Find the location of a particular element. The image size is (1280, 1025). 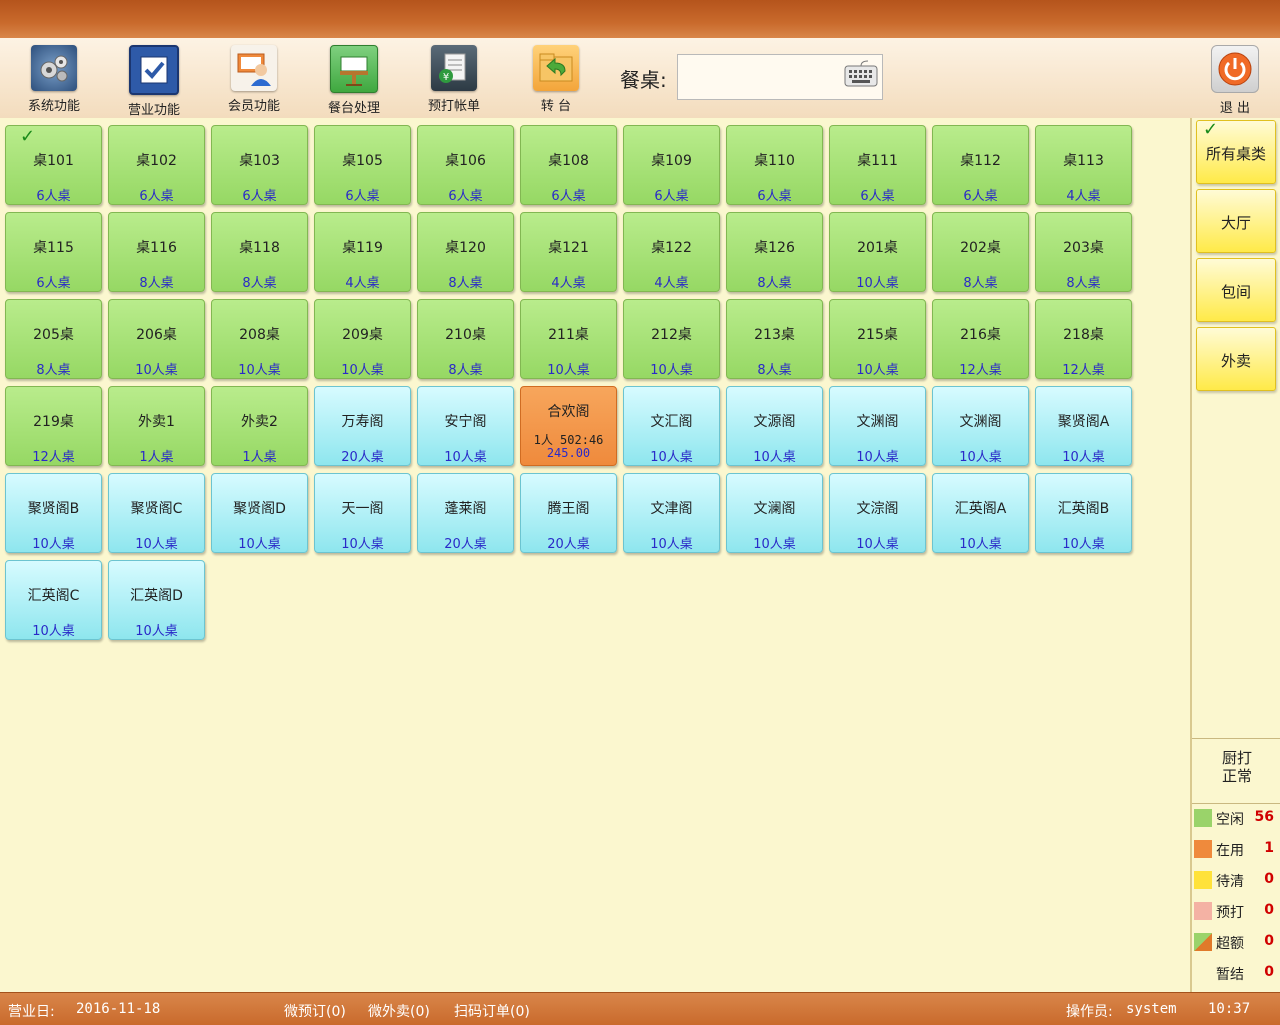

table-tile: 桌121 4人桌 is located at coordinates (568, 252).